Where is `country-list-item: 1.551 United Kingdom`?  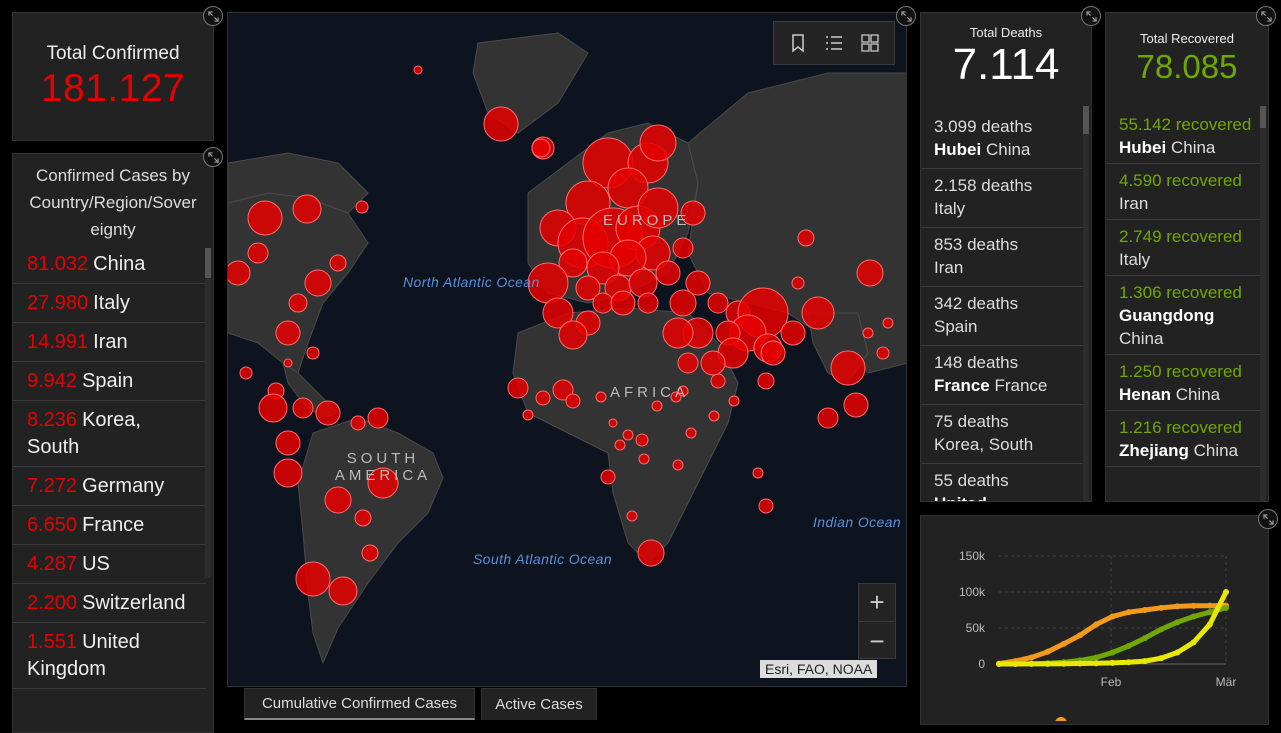 country-list-item: 1.551 United Kingdom is located at coordinates (109, 656).